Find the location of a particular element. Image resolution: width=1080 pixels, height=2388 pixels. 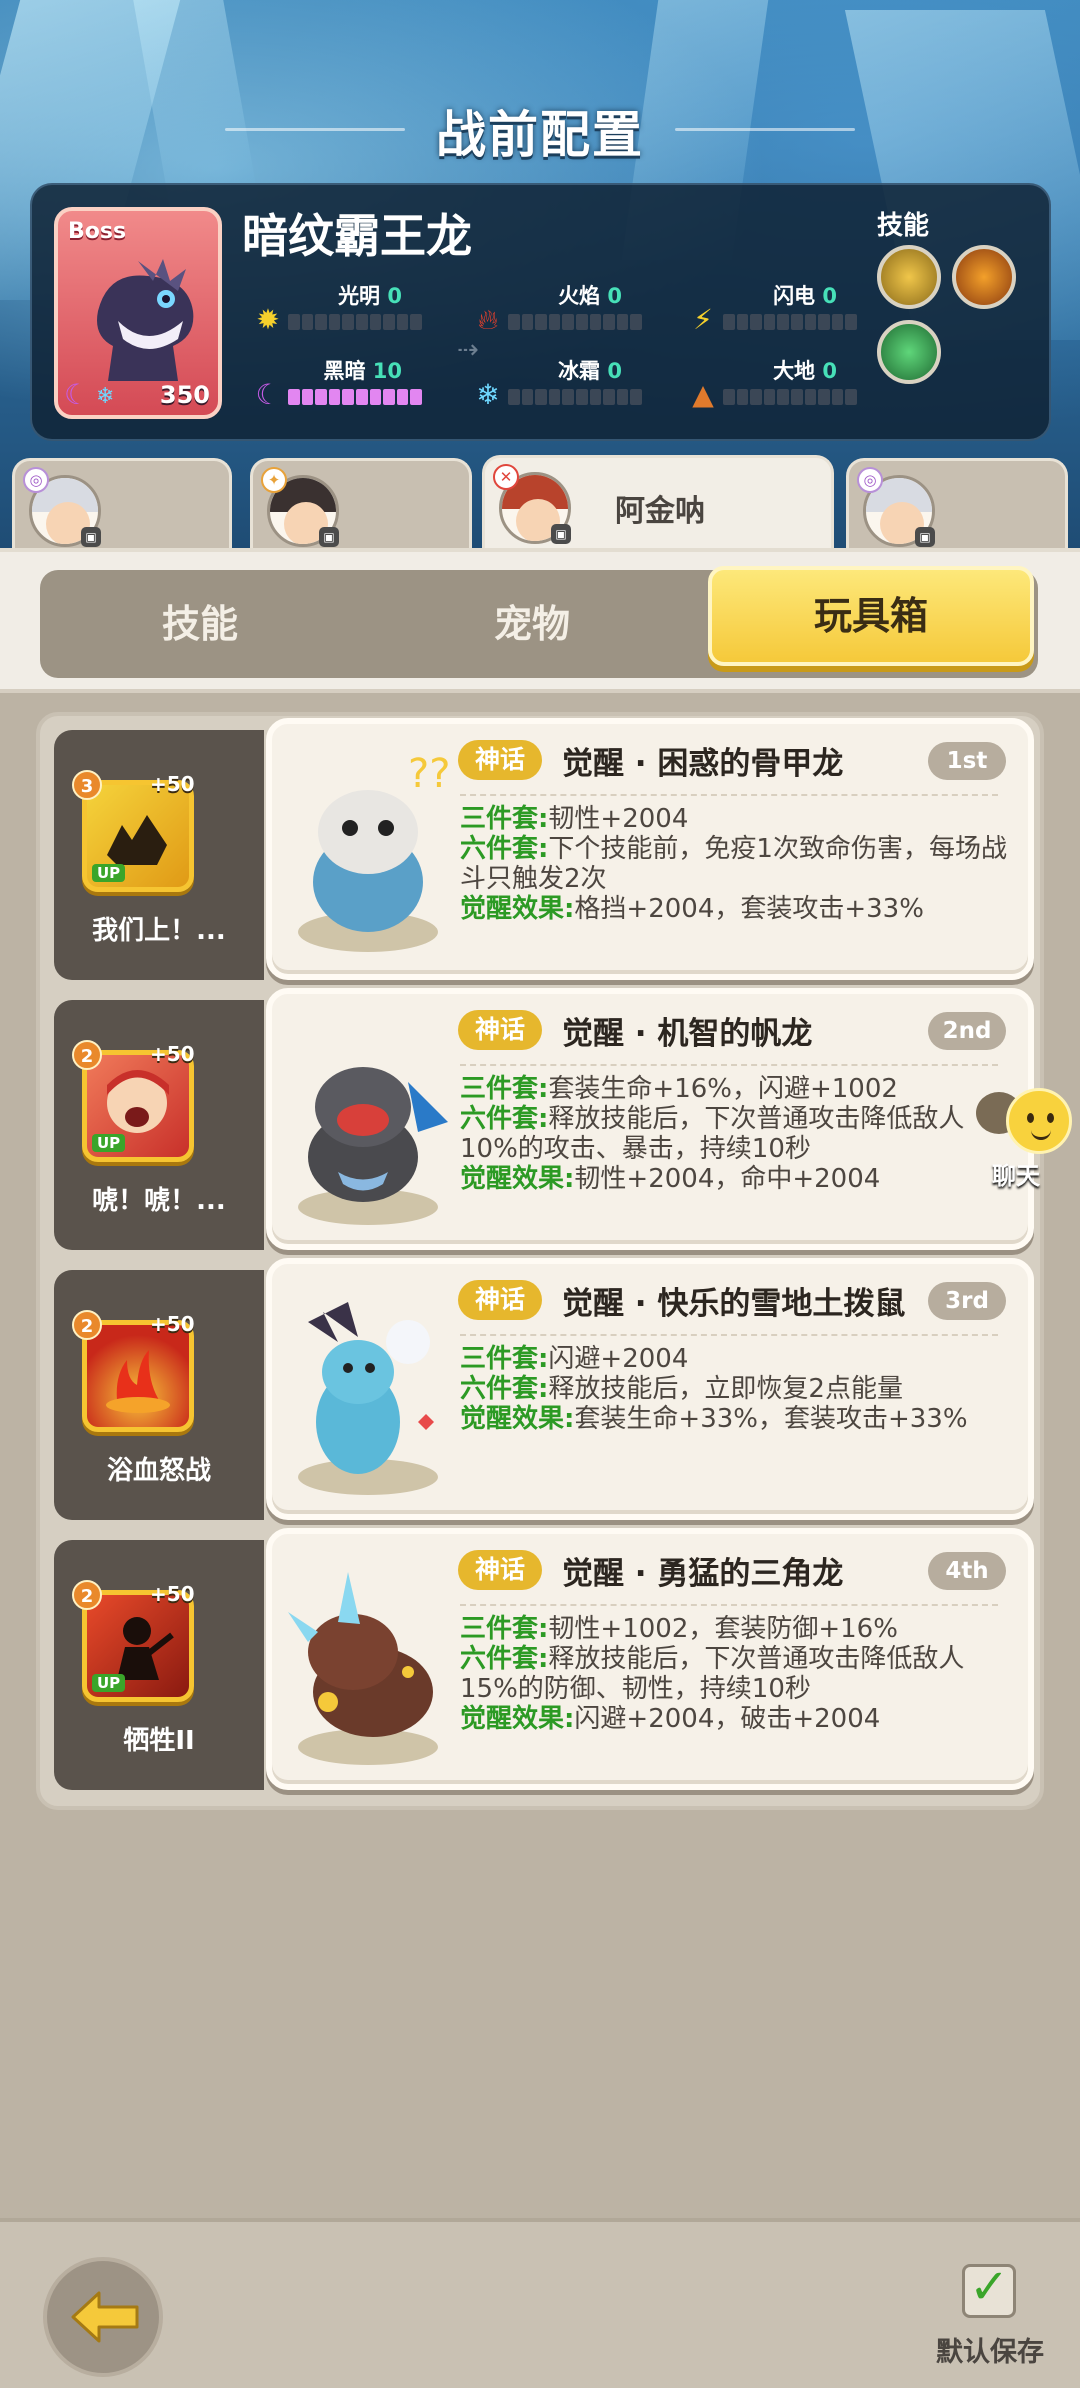

skill-level: 2 is located at coordinates (87, 1325).